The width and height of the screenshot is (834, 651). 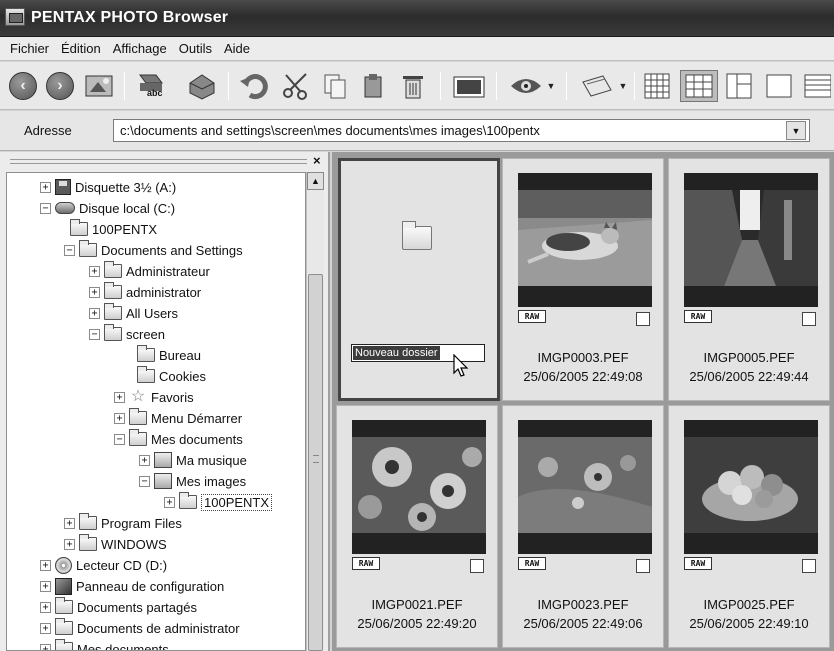 I want to click on tree-item-all-users: + All Users, so click(x=133, y=313).